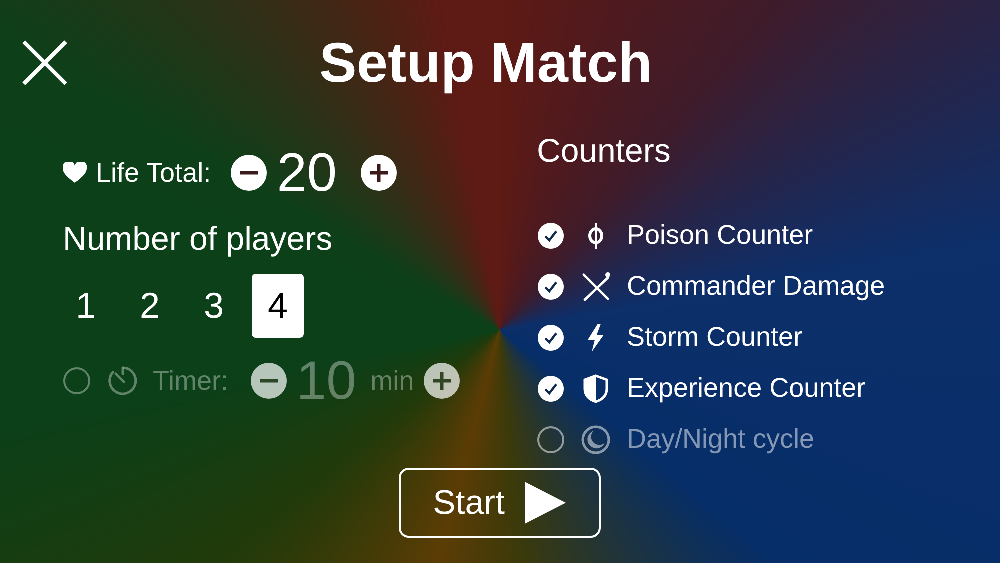 The width and height of the screenshot is (1000, 563). I want to click on player-count-option: 4, so click(278, 306).